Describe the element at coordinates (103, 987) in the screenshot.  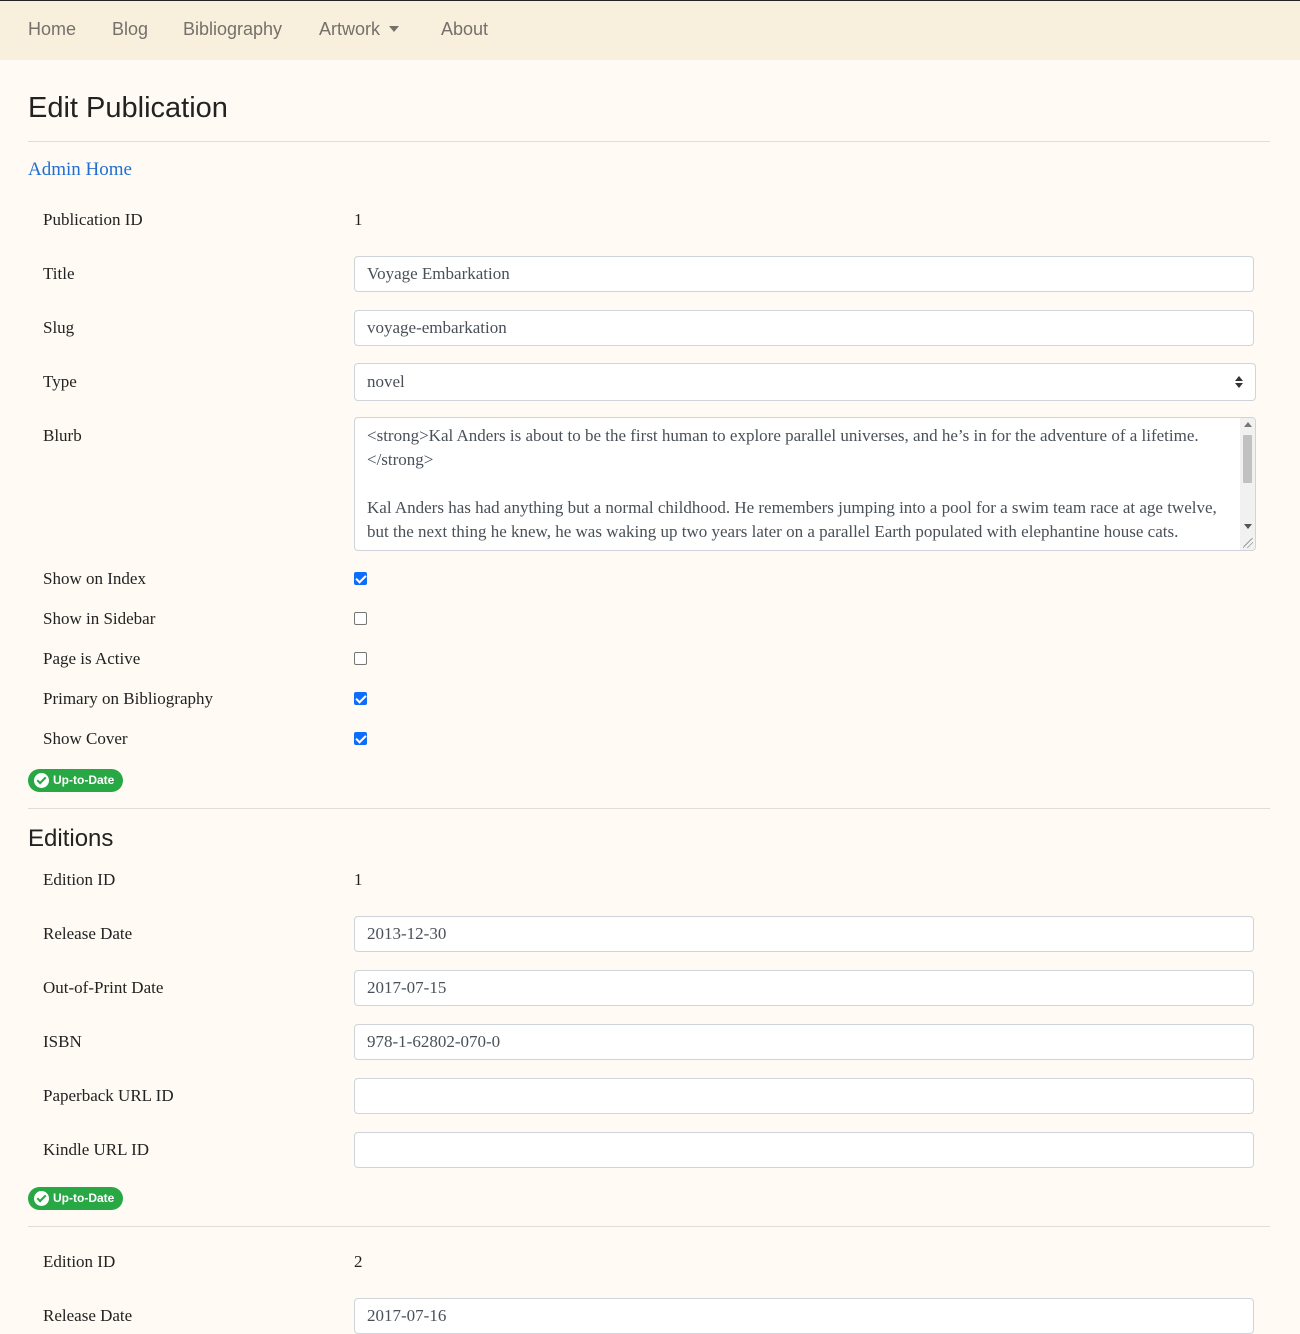
I see `out-of-print-date-label: Out-of-Print Date` at that location.